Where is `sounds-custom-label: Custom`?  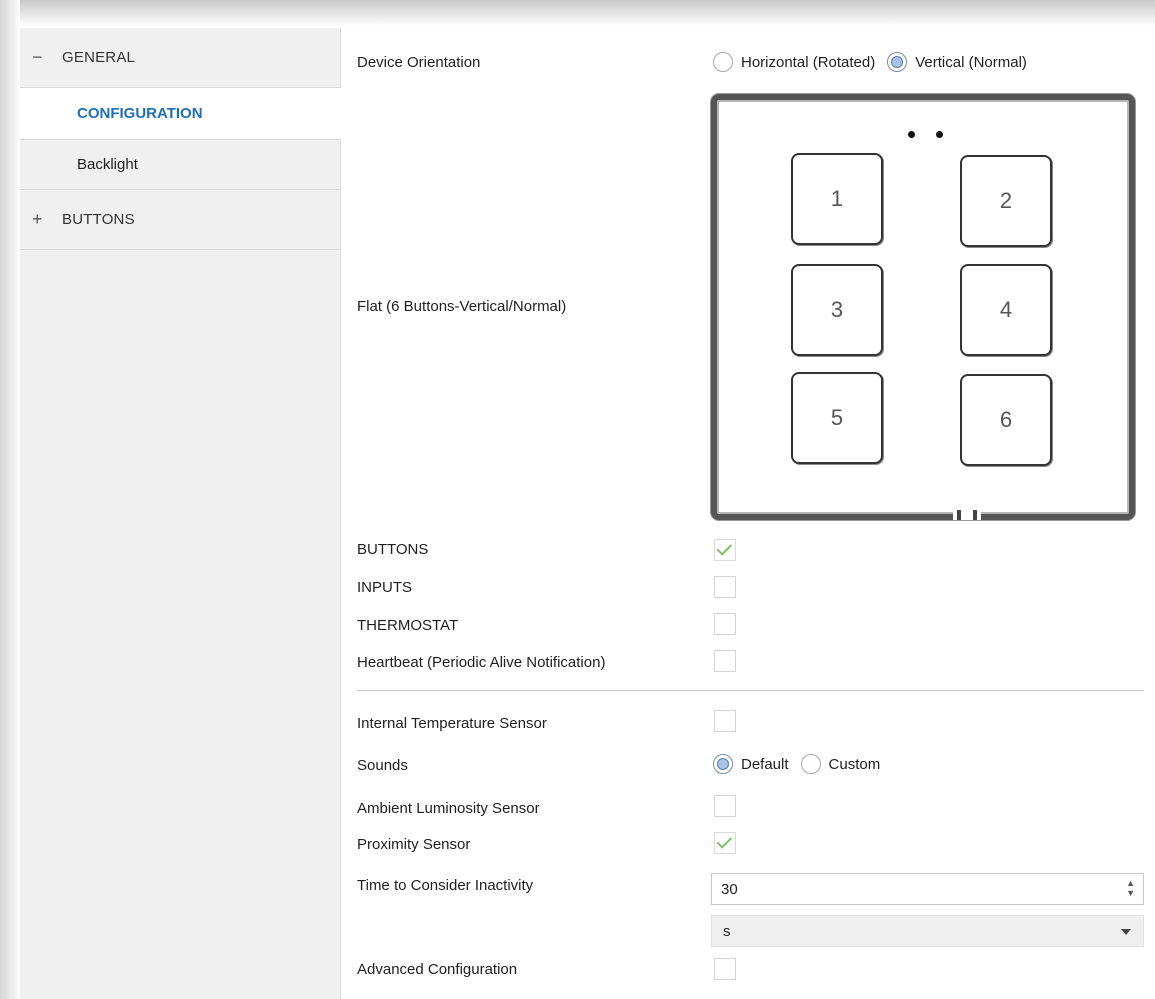 sounds-custom-label: Custom is located at coordinates (855, 764).